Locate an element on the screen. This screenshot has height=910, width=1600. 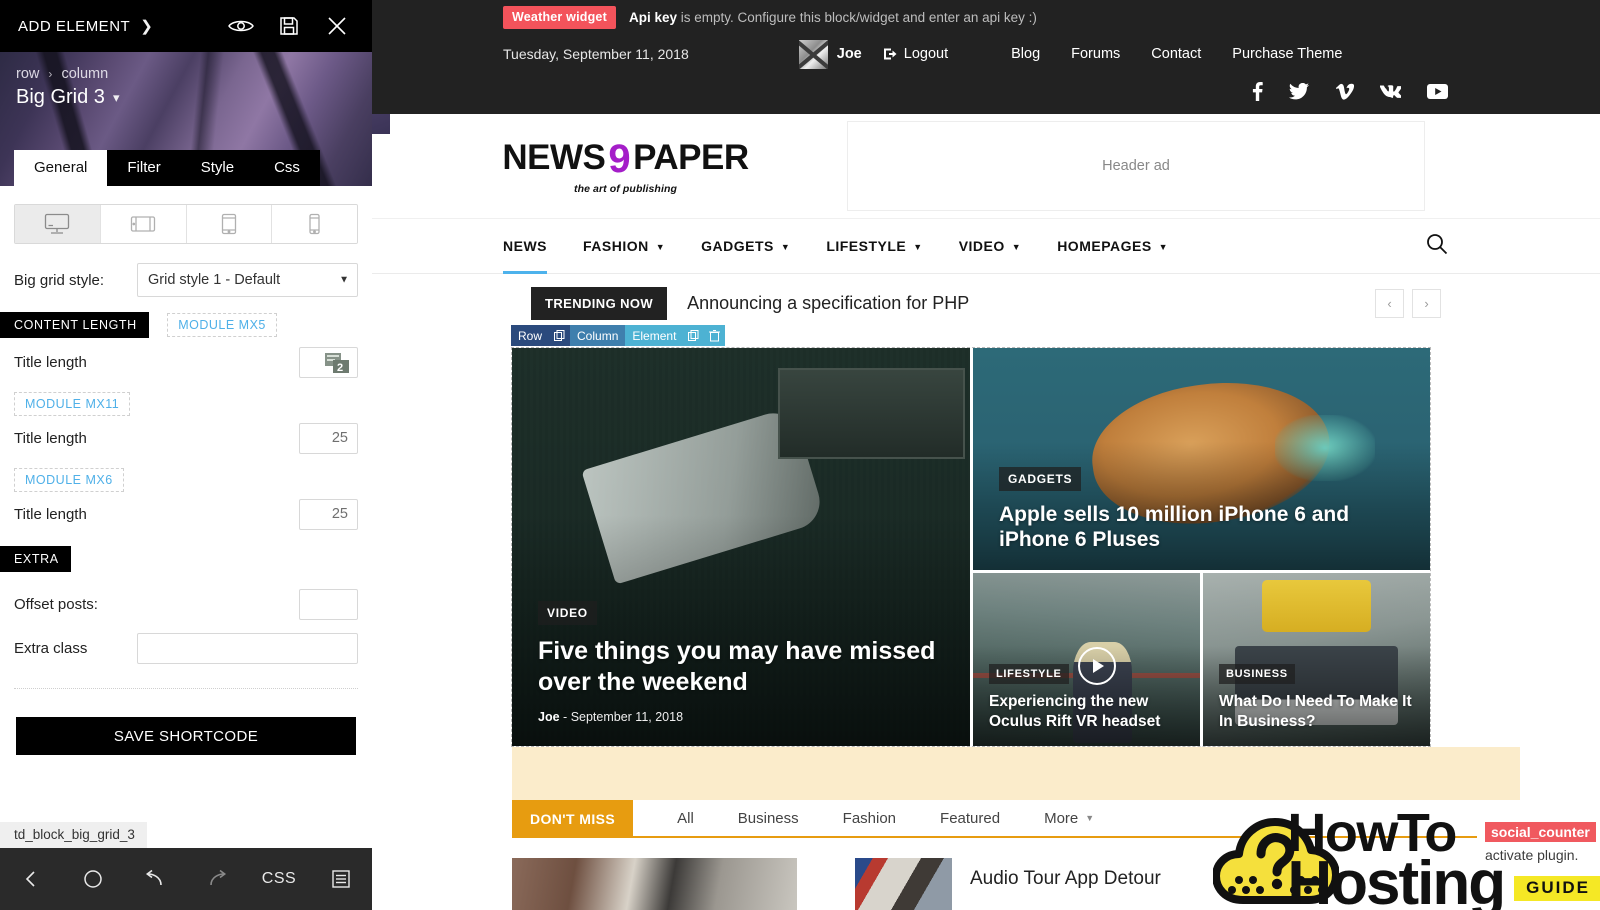
layers-list-icon is located at coordinates (341, 879).